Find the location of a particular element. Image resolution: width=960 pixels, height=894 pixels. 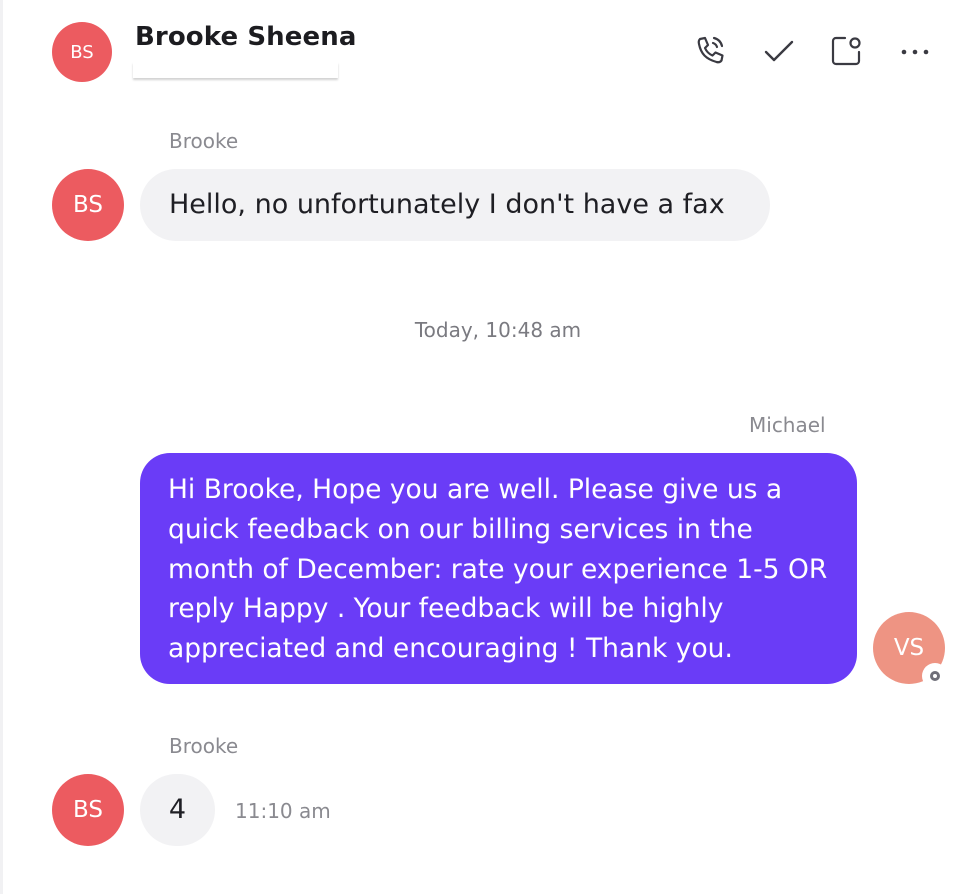

contact-name-field is located at coordinates (235, 70).